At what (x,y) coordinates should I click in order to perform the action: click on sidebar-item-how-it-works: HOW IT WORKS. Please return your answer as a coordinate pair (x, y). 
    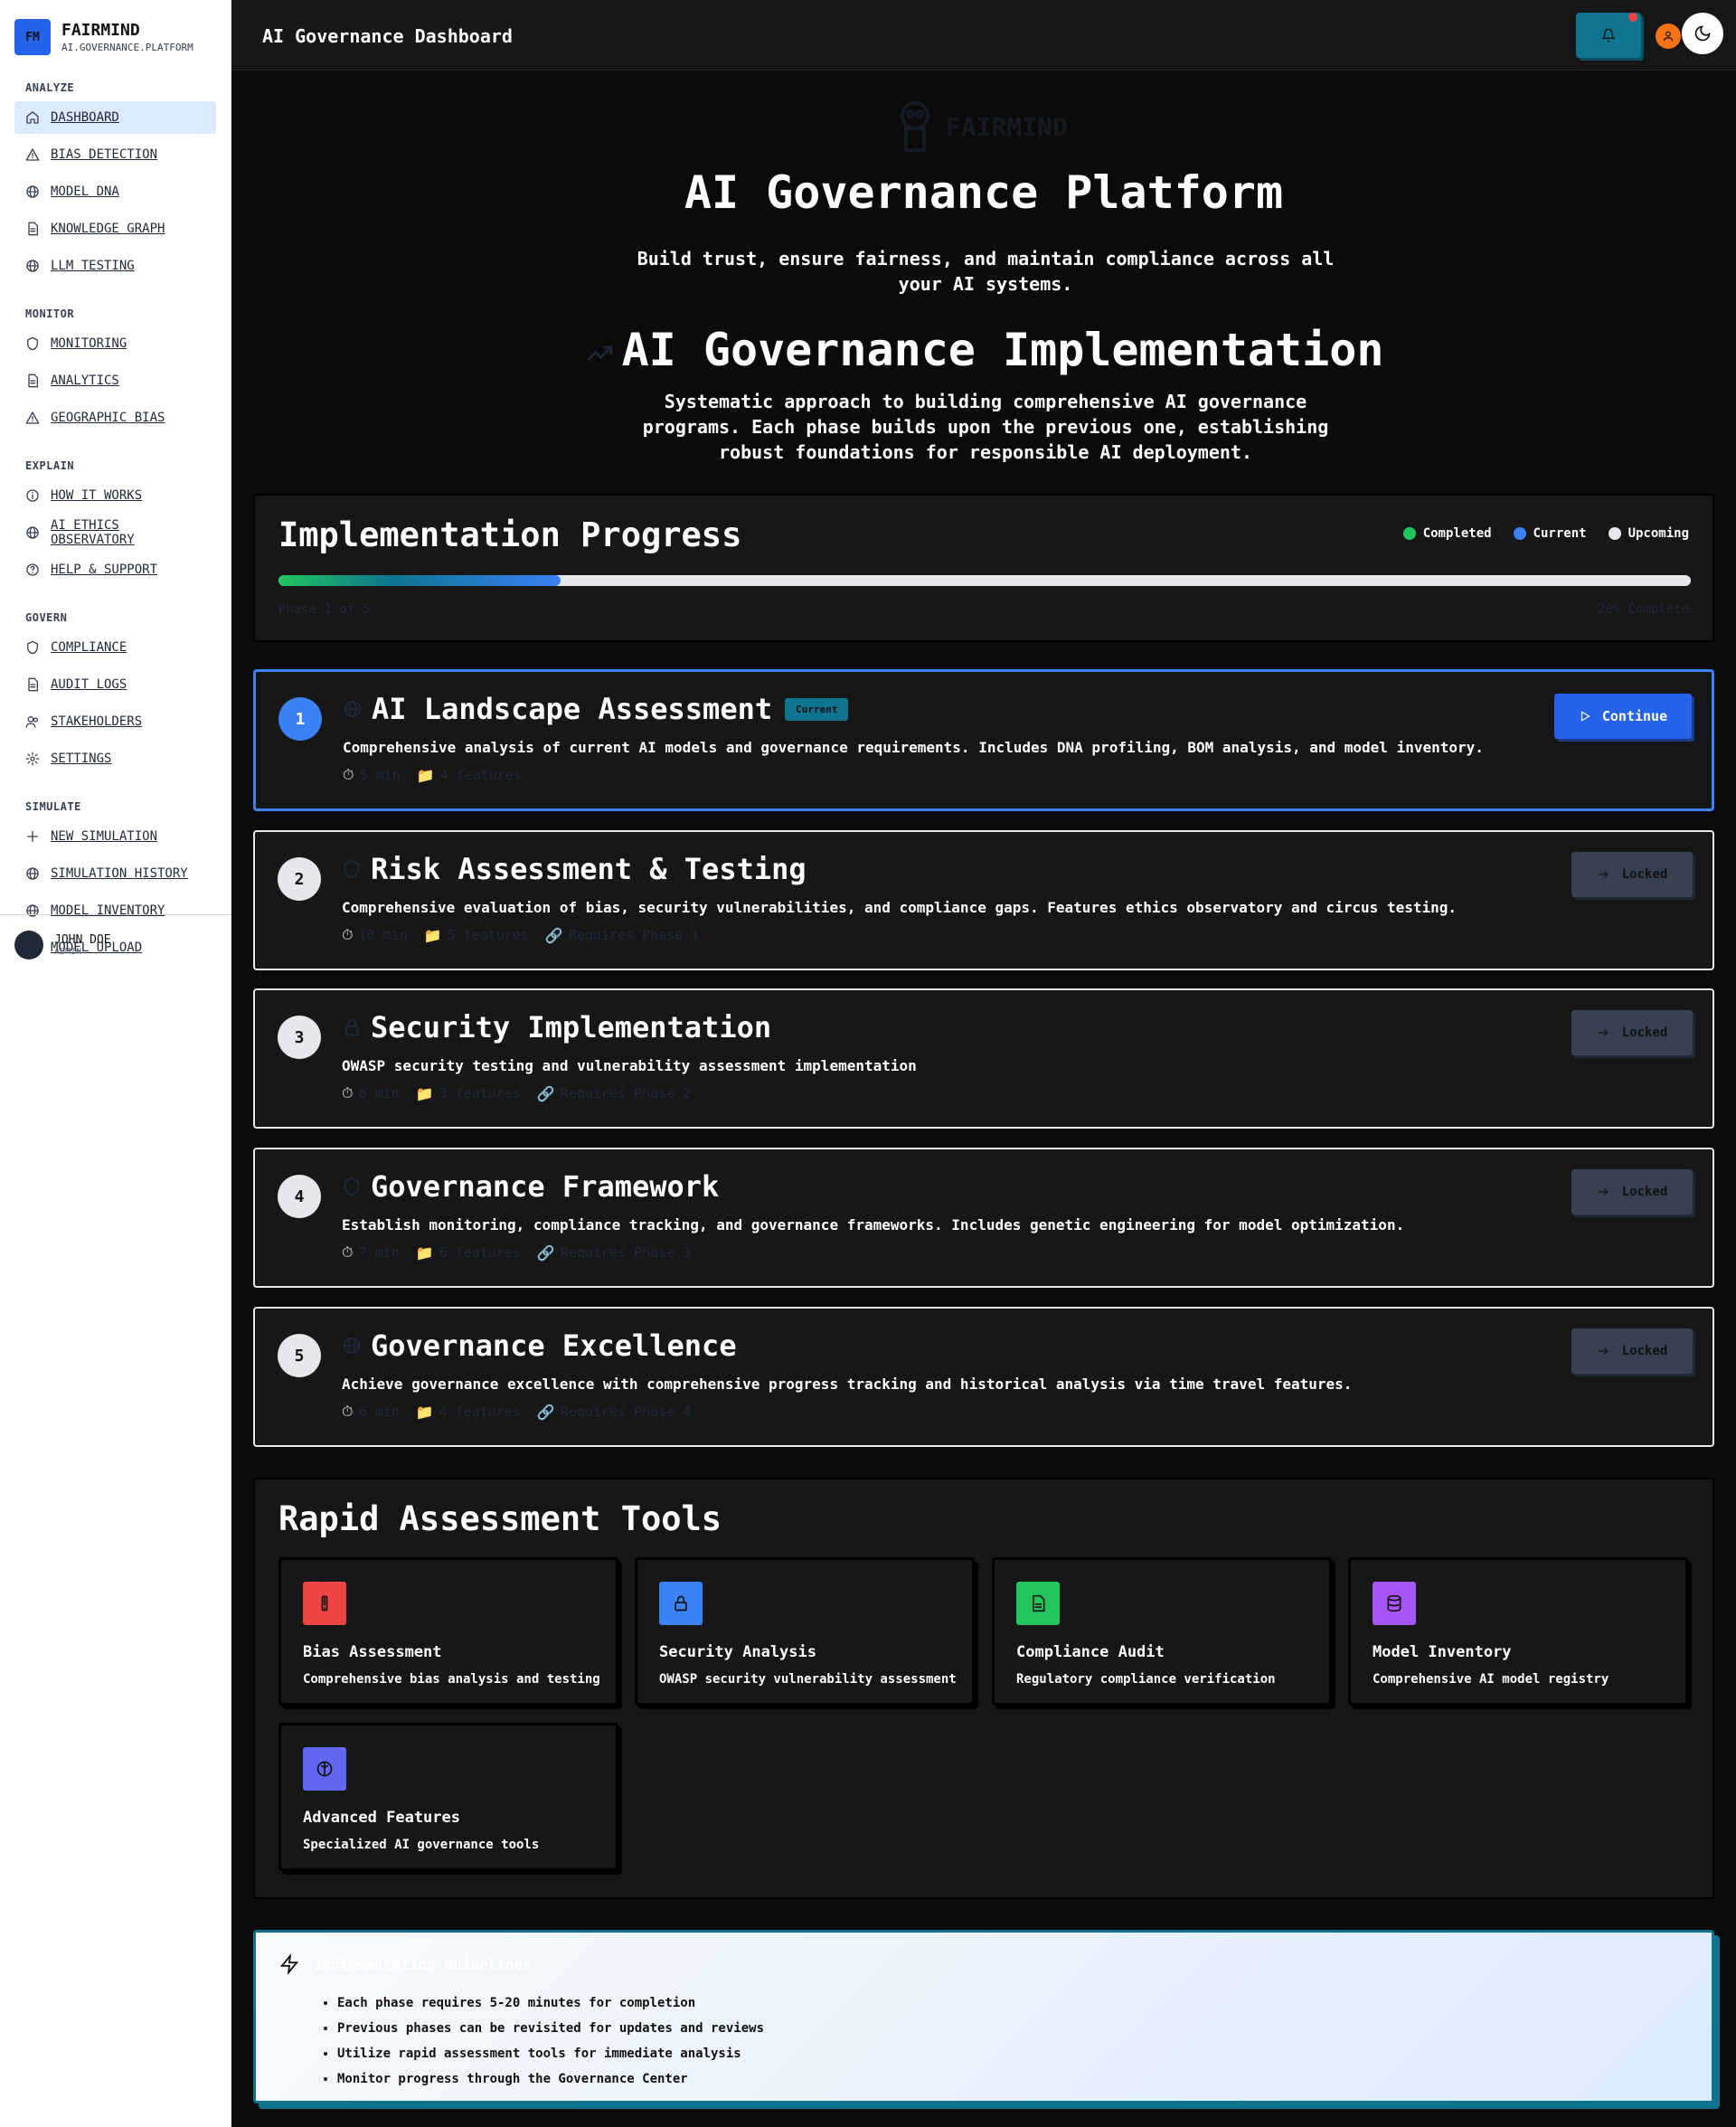
    Looking at the image, I should click on (115, 496).